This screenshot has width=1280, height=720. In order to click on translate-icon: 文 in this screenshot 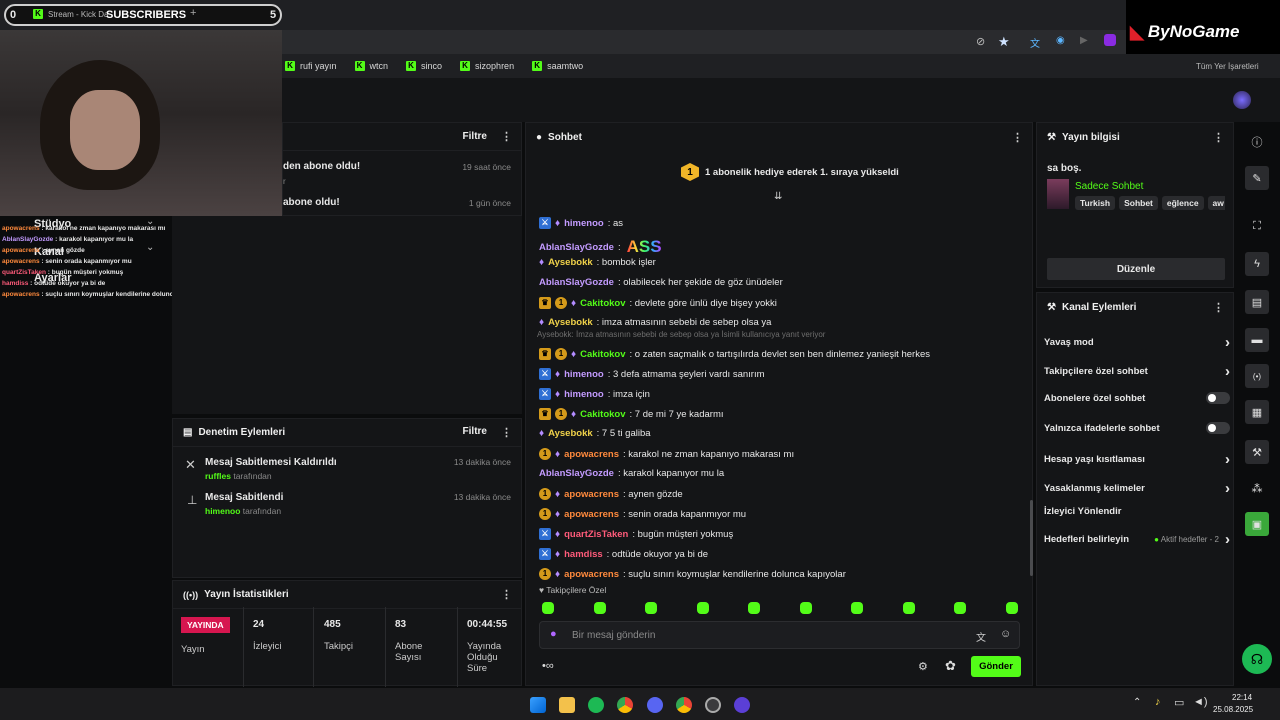, I will do `click(981, 636)`.